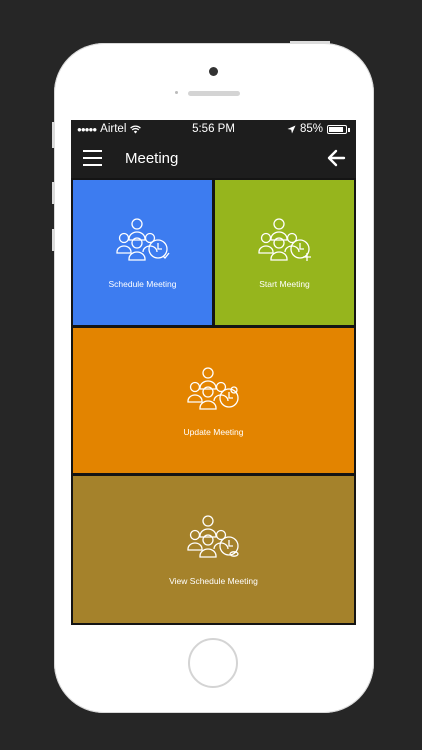 The width and height of the screenshot is (422, 750). Describe the element at coordinates (311, 129) in the screenshot. I see `battery-percent: 85%` at that location.